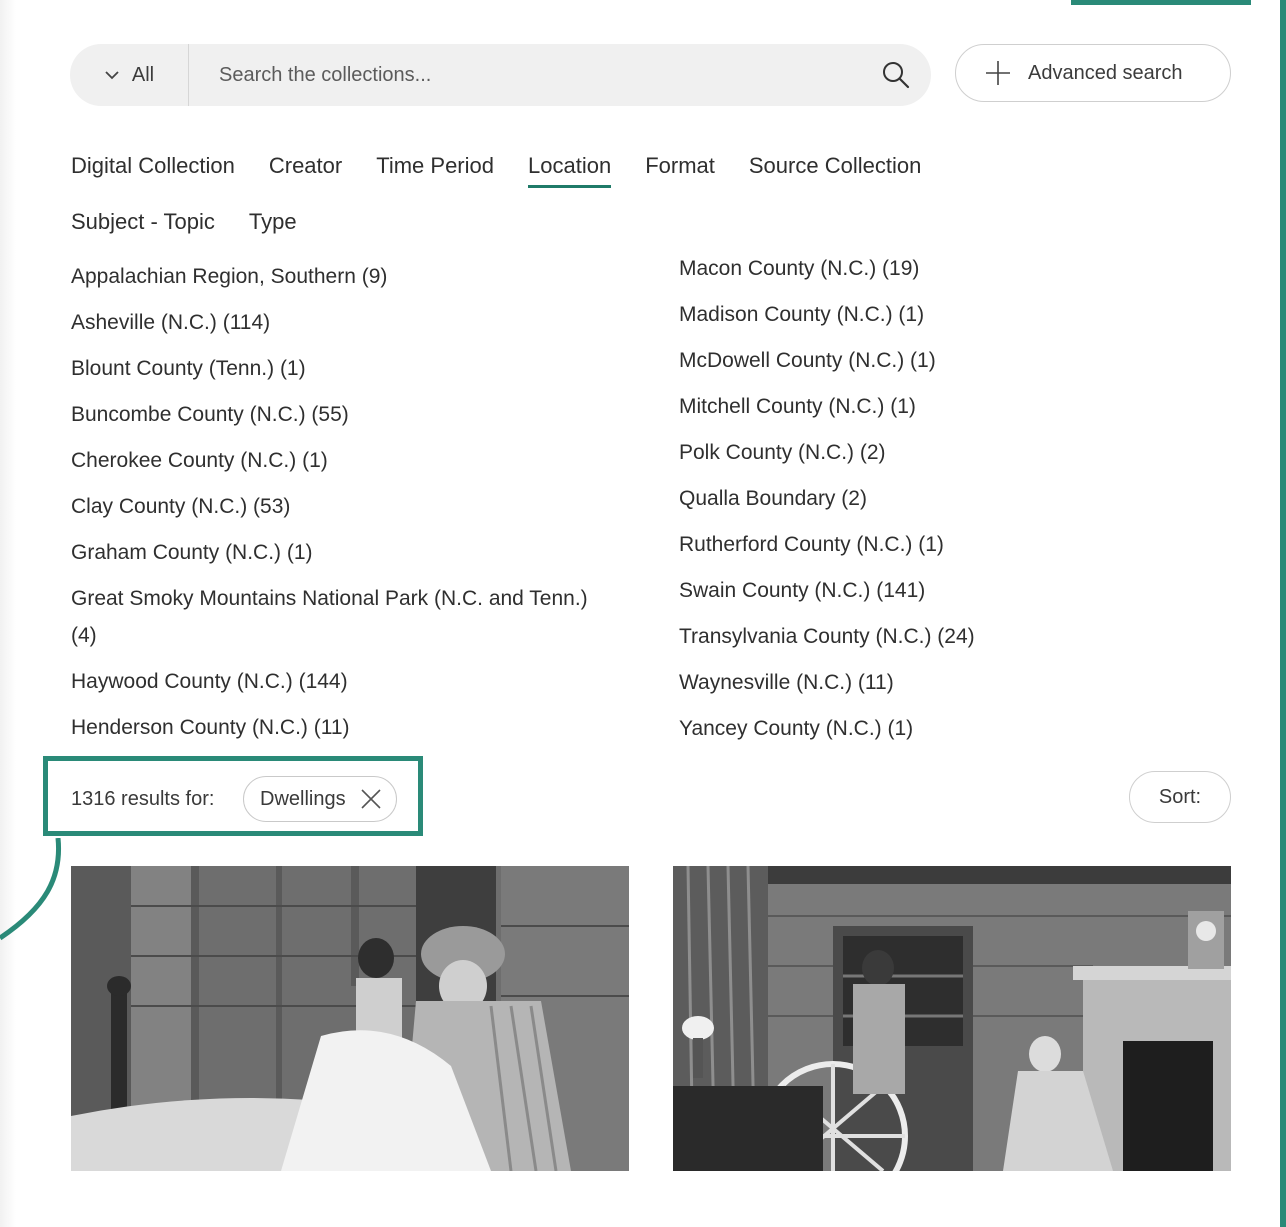 This screenshot has width=1286, height=1227. I want to click on location-item: Rutherford County (N.C.) (1), so click(949, 544).